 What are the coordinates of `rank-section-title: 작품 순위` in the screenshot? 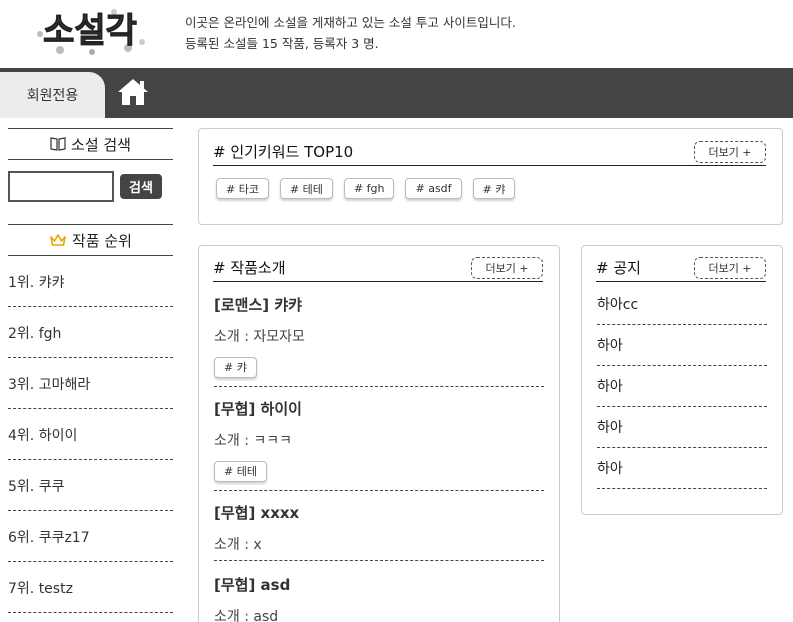 It's located at (90, 240).